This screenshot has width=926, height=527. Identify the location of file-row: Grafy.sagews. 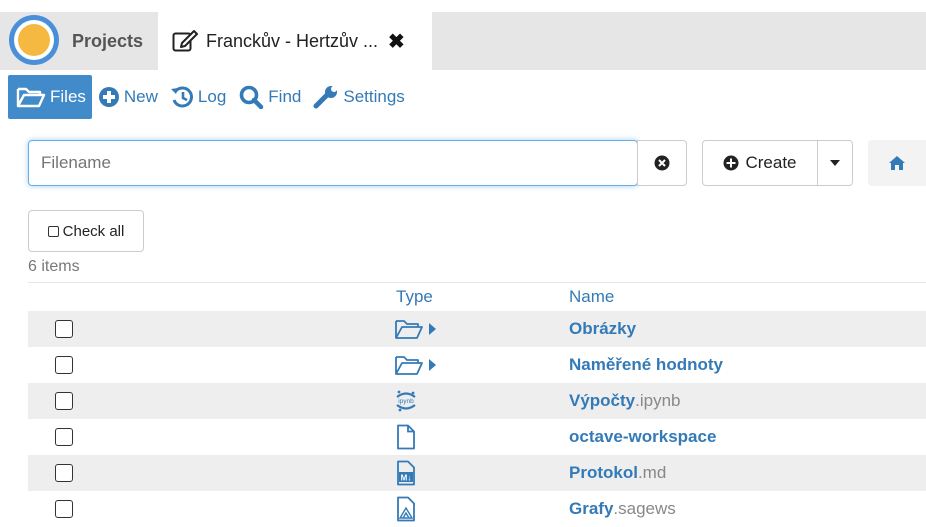
(477, 509).